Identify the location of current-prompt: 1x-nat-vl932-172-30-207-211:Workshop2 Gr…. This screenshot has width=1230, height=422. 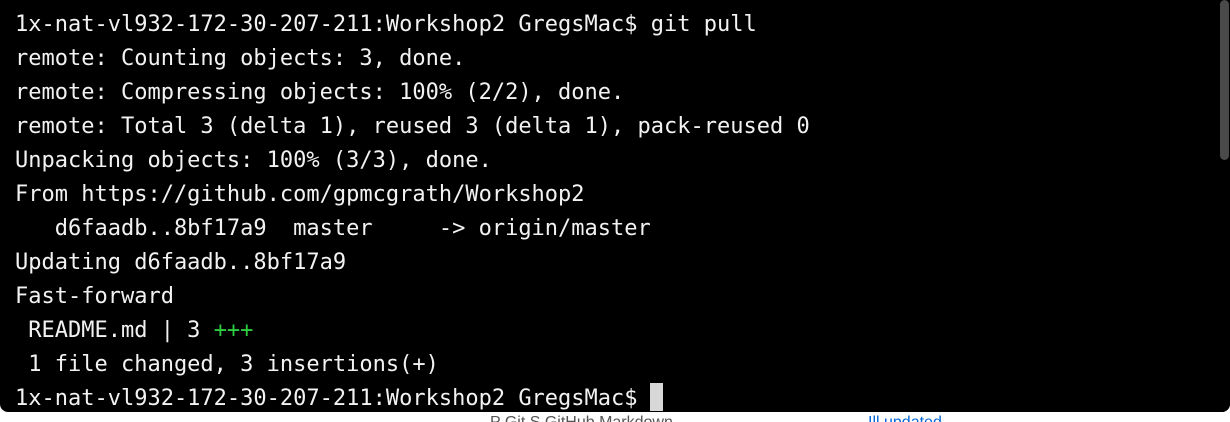
(326, 398).